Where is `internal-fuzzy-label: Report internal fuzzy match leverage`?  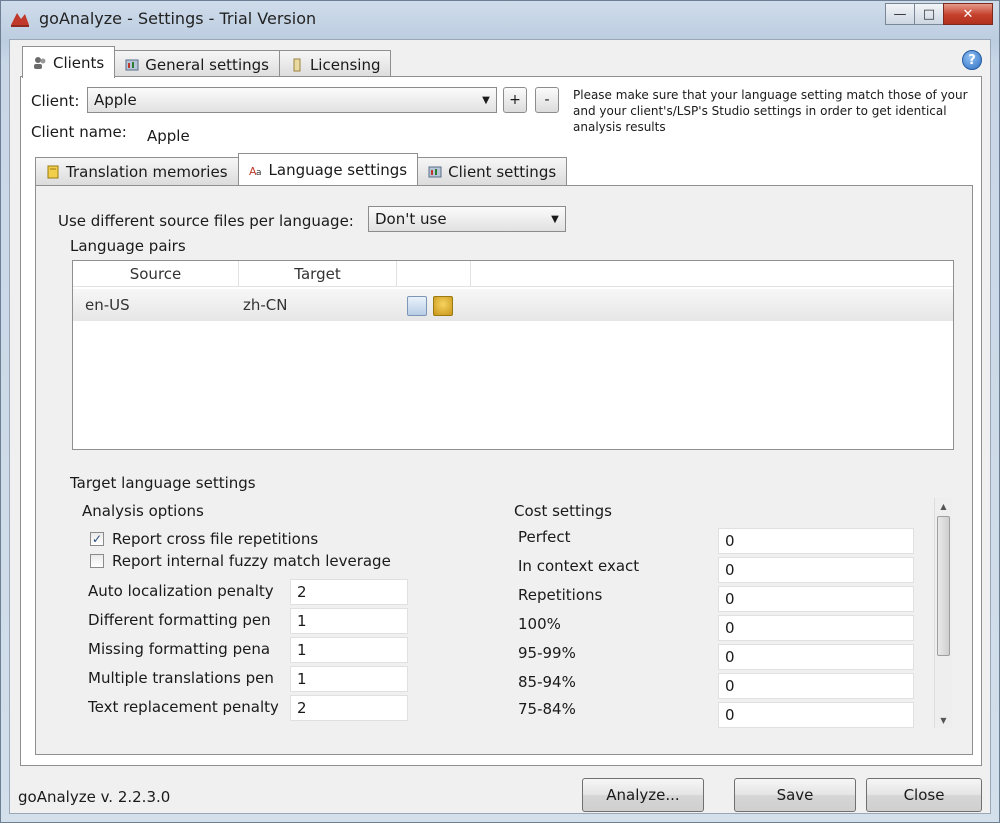
internal-fuzzy-label: Report internal fuzzy match leverage is located at coordinates (251, 561).